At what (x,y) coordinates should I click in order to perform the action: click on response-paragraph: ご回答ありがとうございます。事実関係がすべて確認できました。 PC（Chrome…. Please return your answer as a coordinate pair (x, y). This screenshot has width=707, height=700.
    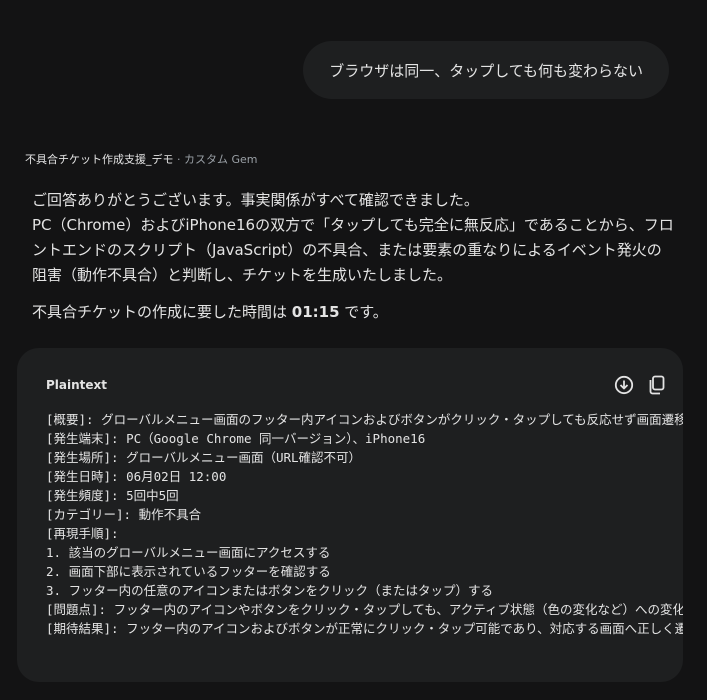
    Looking at the image, I should click on (357, 238).